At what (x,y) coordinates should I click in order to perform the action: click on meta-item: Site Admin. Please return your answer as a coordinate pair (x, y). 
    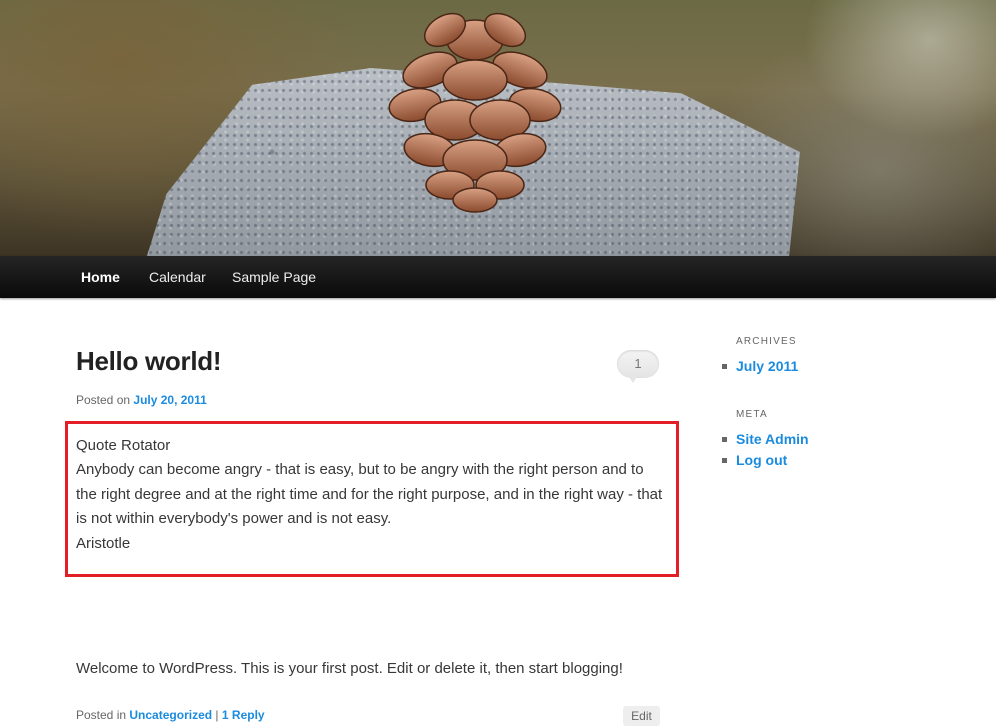
    Looking at the image, I should click on (765, 439).